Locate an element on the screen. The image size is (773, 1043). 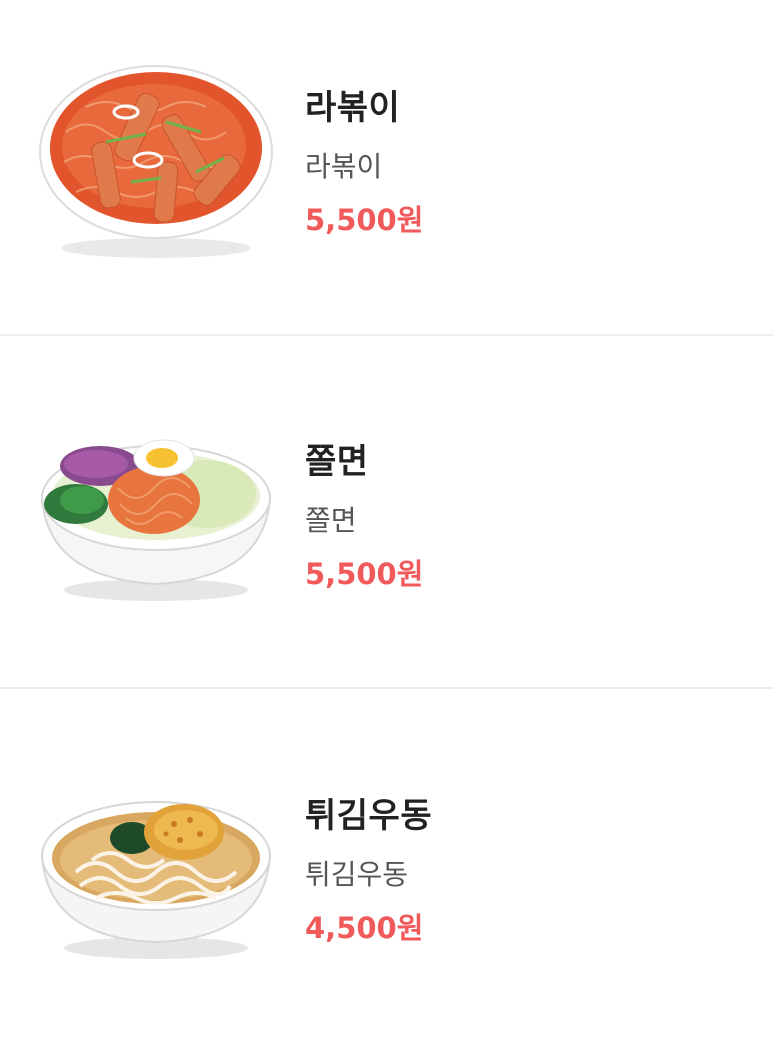
menu-item-description: 튀김우동 is located at coordinates (357, 874).